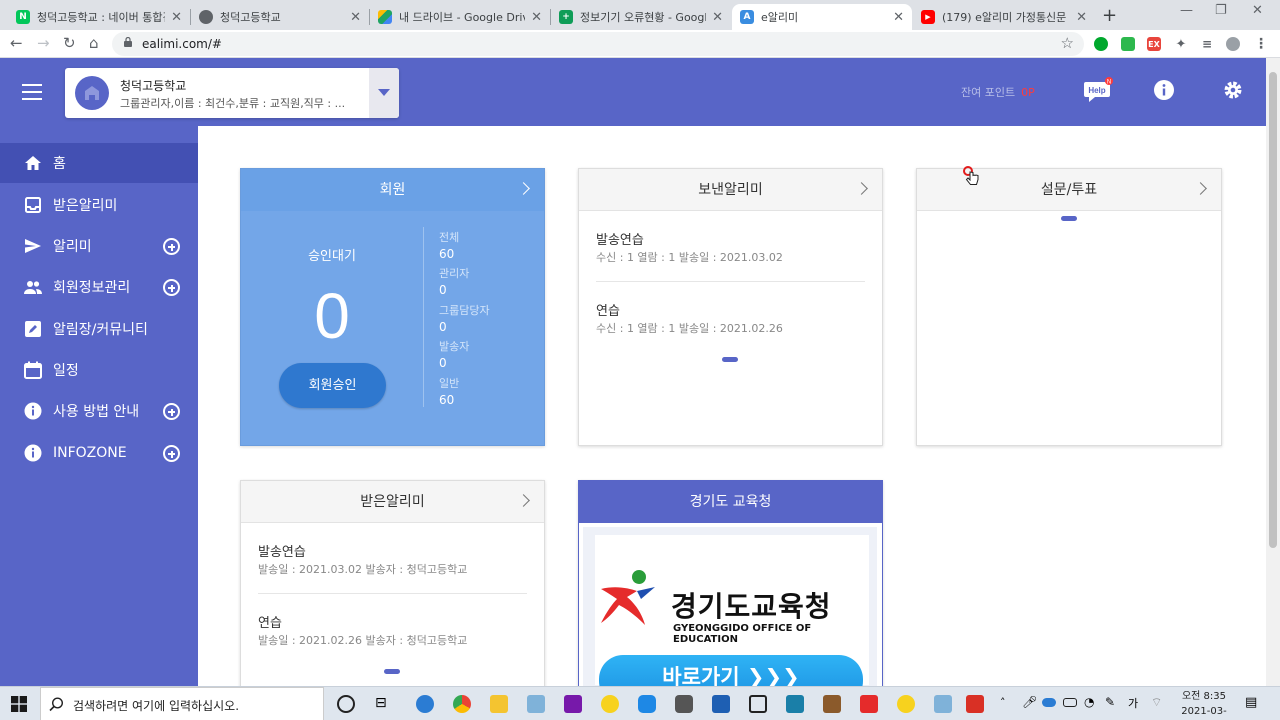  I want to click on cortana-icon, so click(346, 704).